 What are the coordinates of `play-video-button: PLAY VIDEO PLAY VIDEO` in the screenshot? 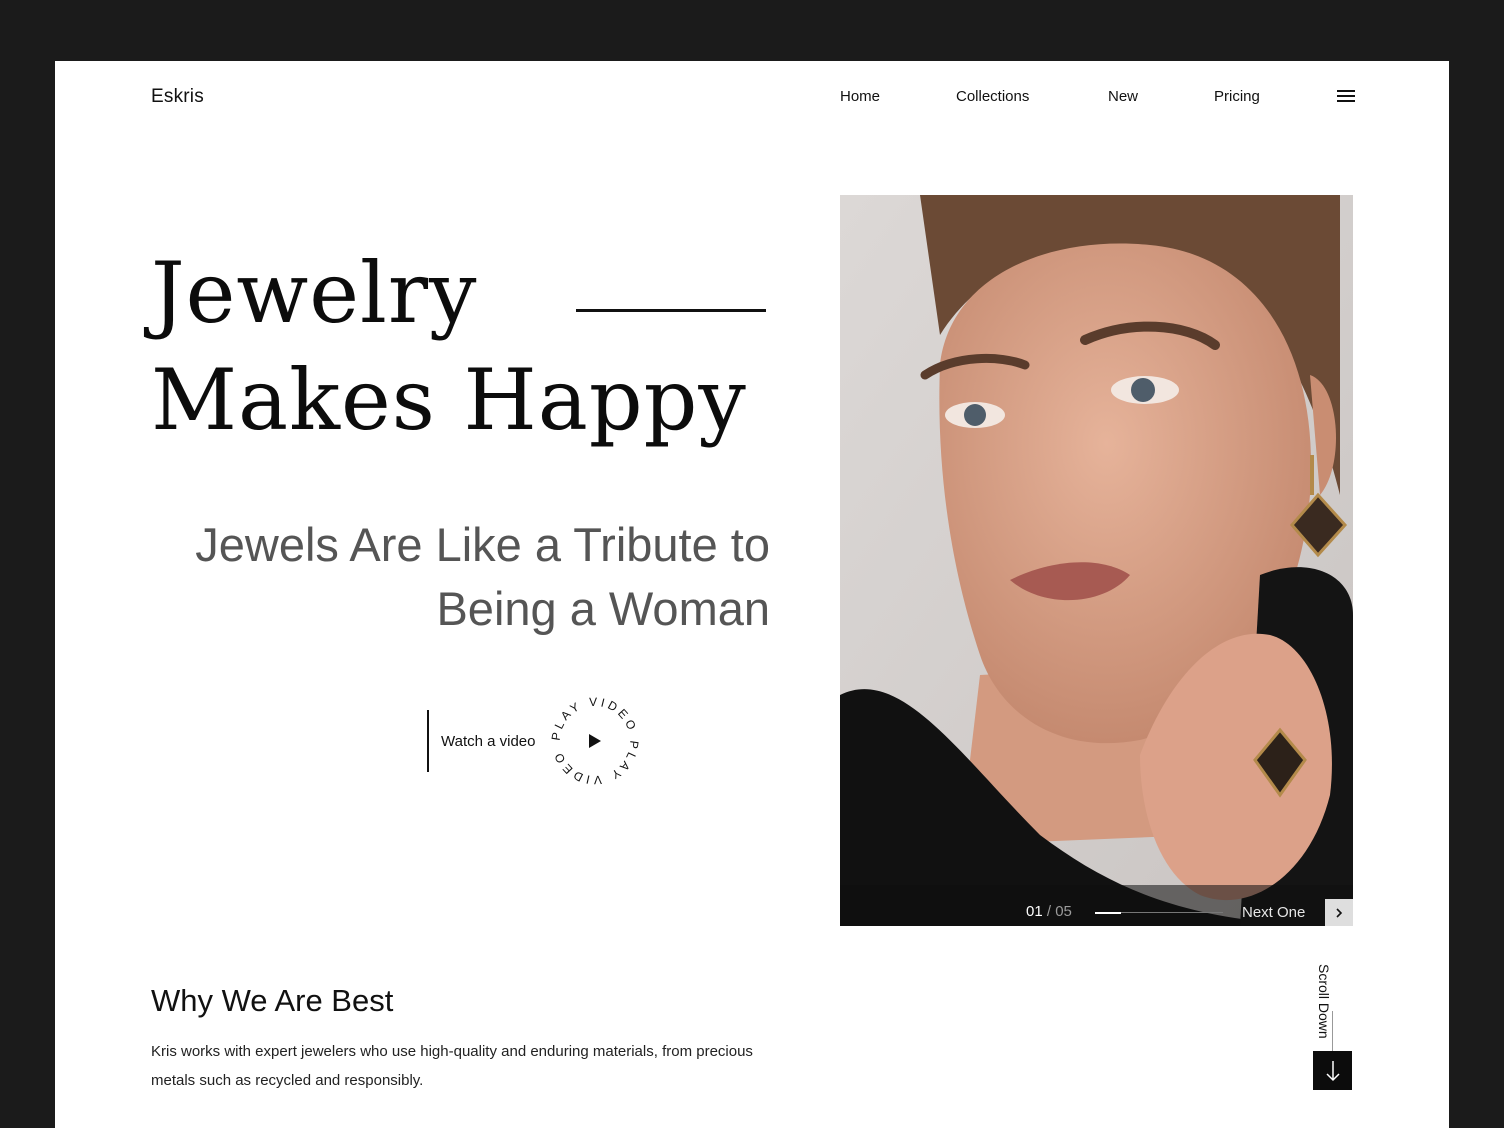 It's located at (595, 741).